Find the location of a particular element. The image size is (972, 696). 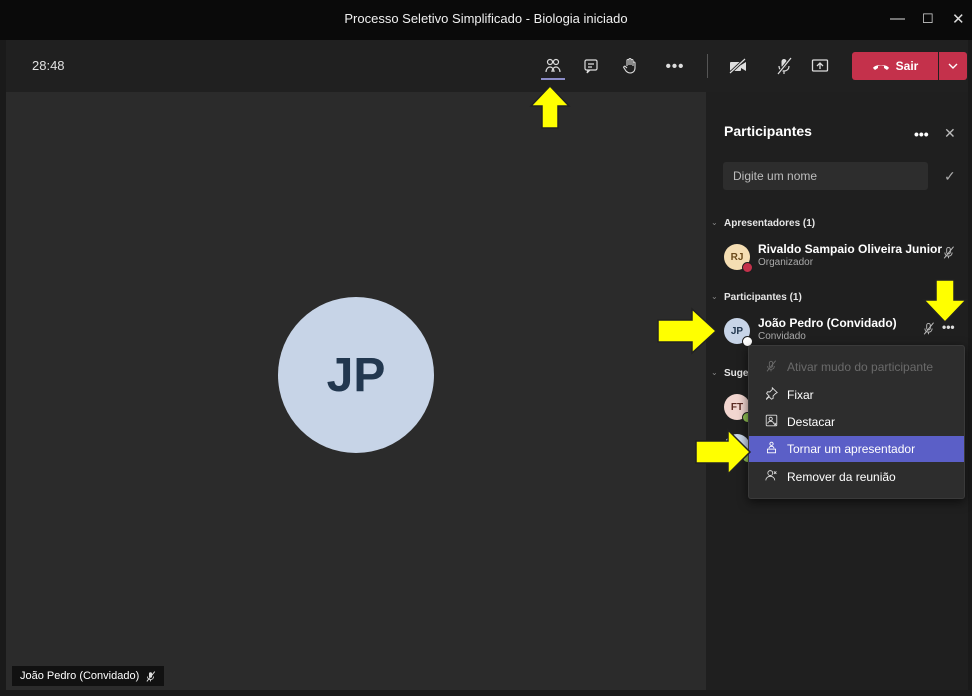

minimize-icon: — is located at coordinates (897, 18).